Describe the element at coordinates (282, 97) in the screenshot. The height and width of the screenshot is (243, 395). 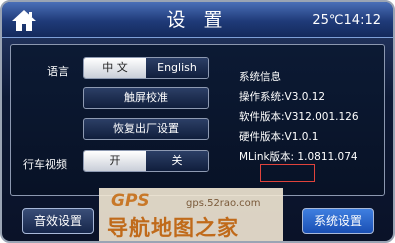
I see `os-version: 操作系统:V3.0.12` at that location.